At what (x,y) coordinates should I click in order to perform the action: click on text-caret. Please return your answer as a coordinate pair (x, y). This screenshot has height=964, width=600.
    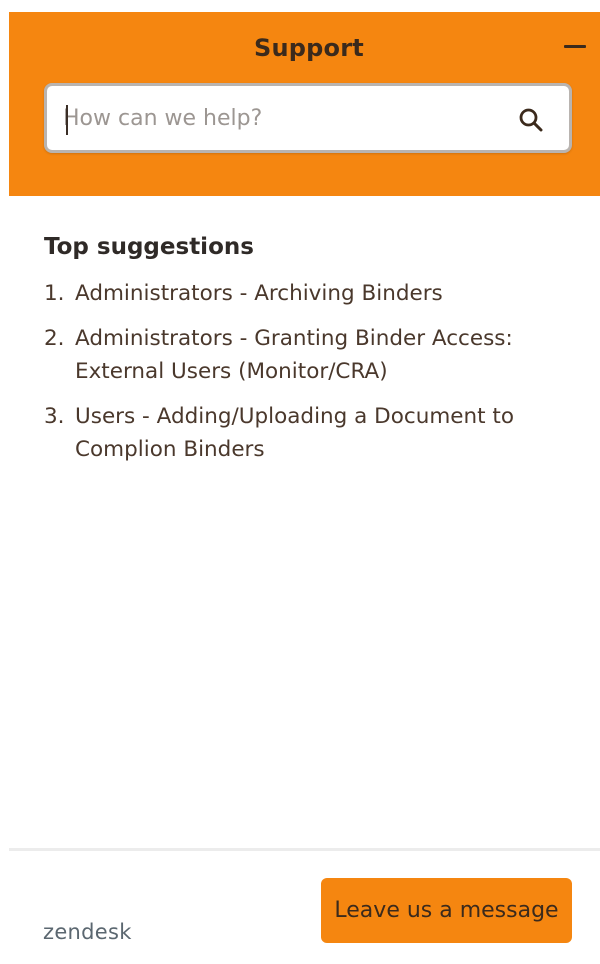
    Looking at the image, I should click on (67, 120).